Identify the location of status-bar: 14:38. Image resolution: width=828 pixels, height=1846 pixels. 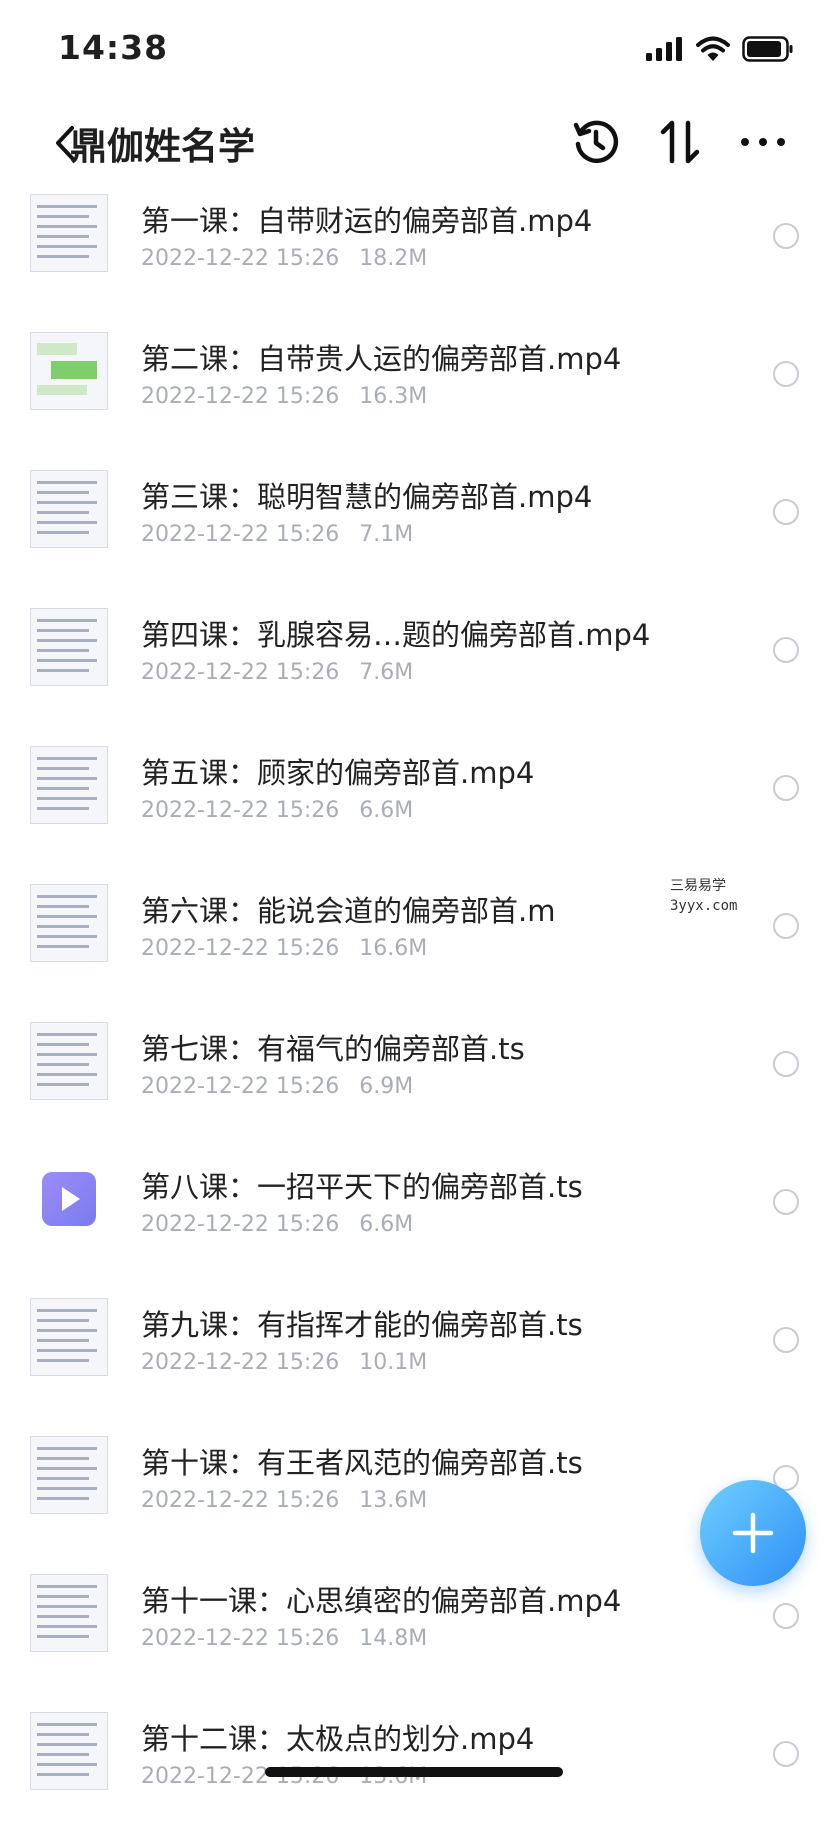
(414, 48).